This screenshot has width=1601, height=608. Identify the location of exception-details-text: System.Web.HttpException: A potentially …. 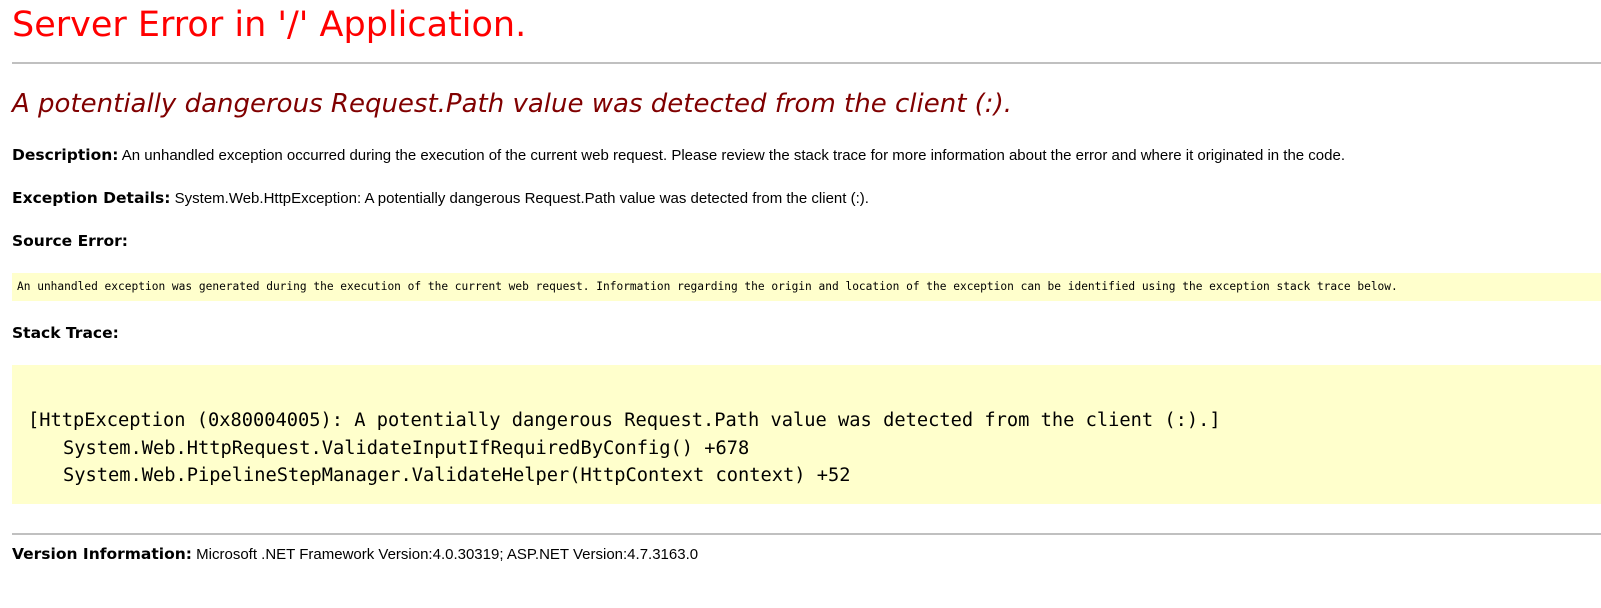
(519, 198).